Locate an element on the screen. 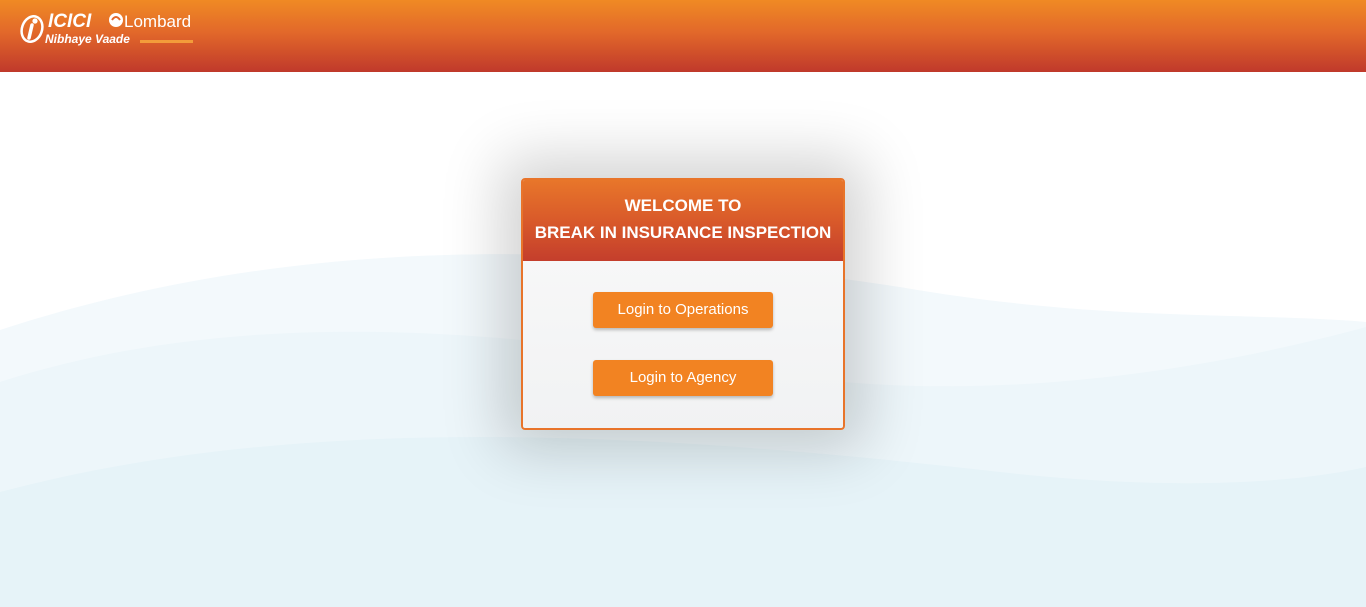 This screenshot has height=607, width=1366. lombard-swirl-icon is located at coordinates (116, 20).